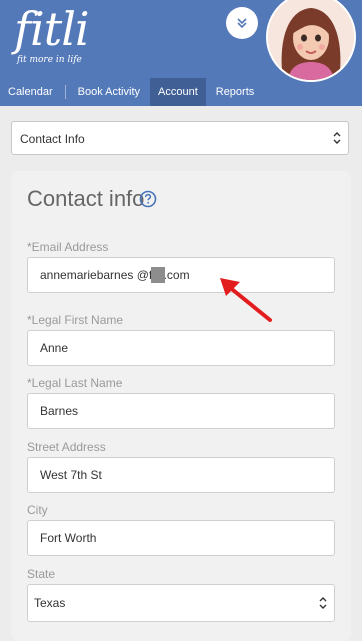 This screenshot has width=362, height=641. I want to click on state-select-value: Texas, so click(50, 603).